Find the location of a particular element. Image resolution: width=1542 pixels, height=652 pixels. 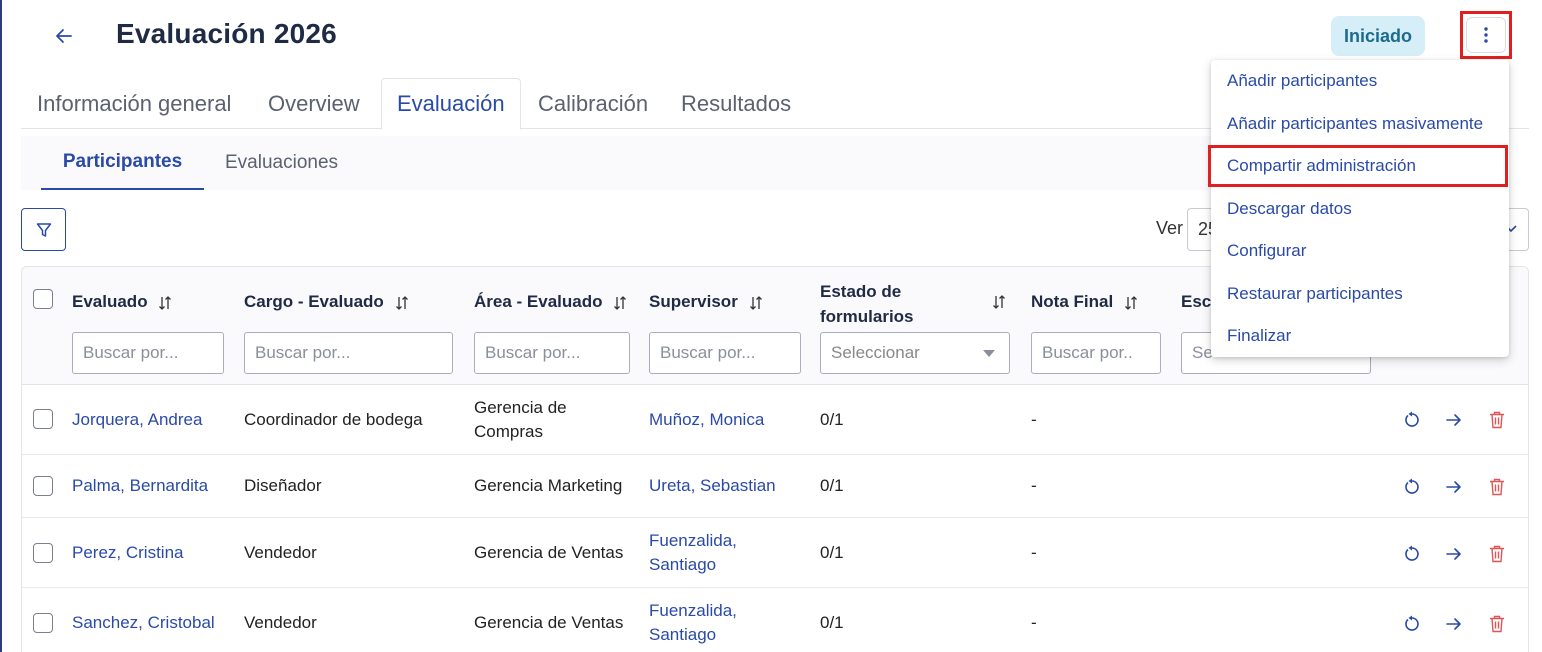

arrow-left-icon is located at coordinates (64, 36).